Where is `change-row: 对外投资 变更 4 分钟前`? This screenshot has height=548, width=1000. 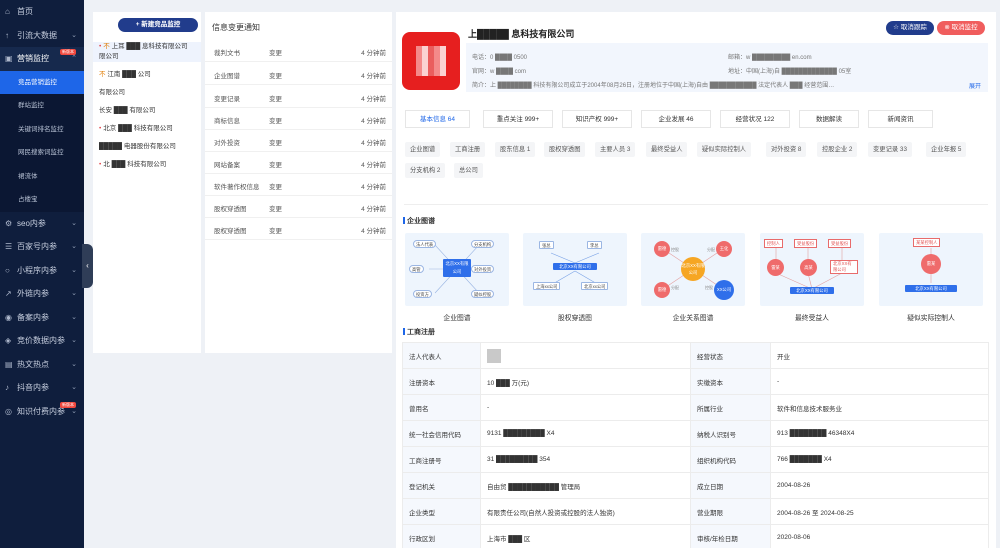 change-row: 对外投资 变更 4 分钟前 is located at coordinates (298, 141).